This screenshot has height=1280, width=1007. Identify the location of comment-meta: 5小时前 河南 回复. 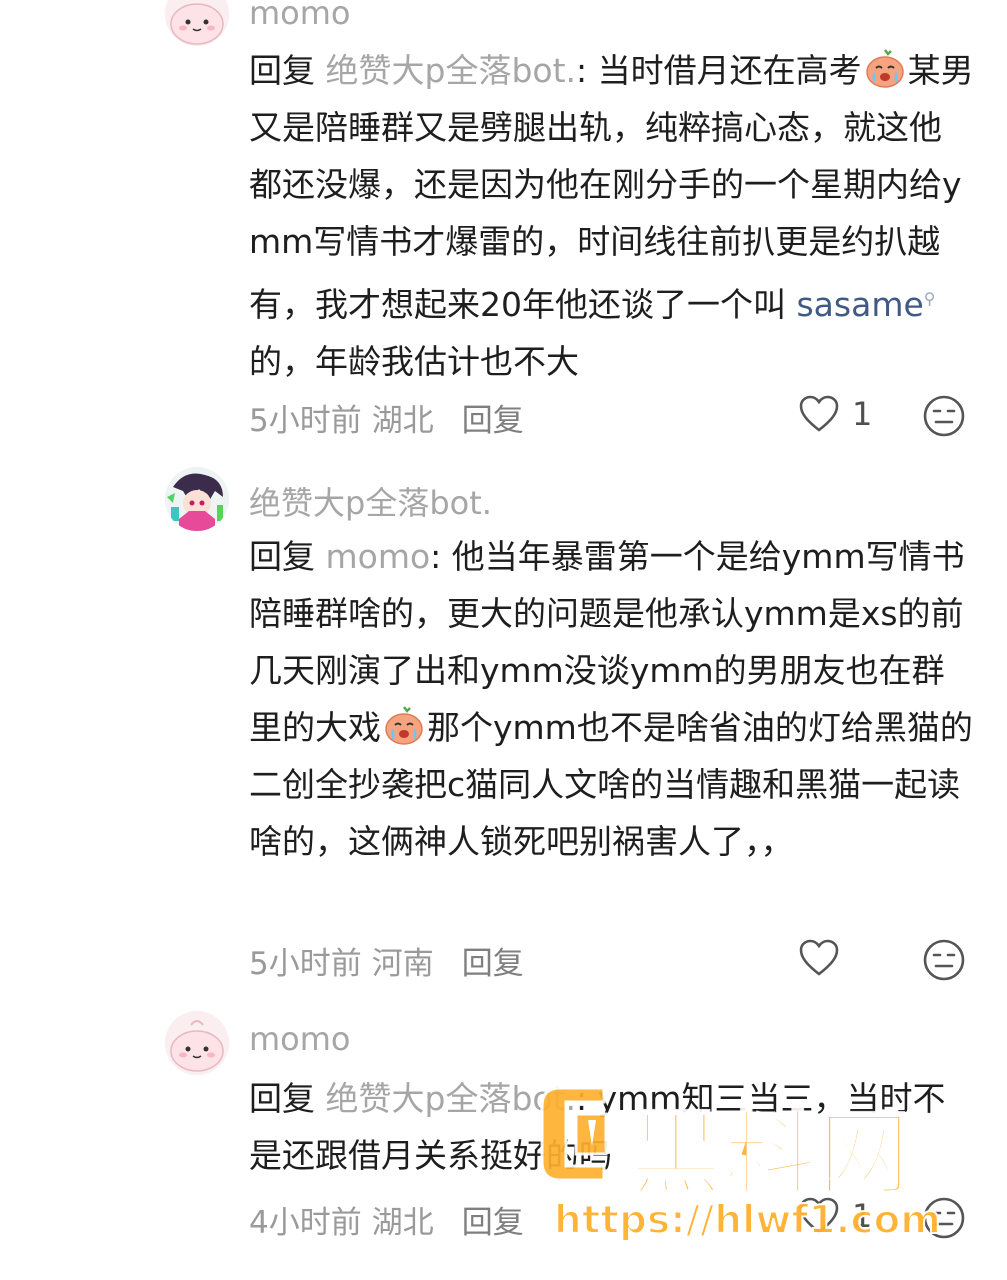
(386, 960).